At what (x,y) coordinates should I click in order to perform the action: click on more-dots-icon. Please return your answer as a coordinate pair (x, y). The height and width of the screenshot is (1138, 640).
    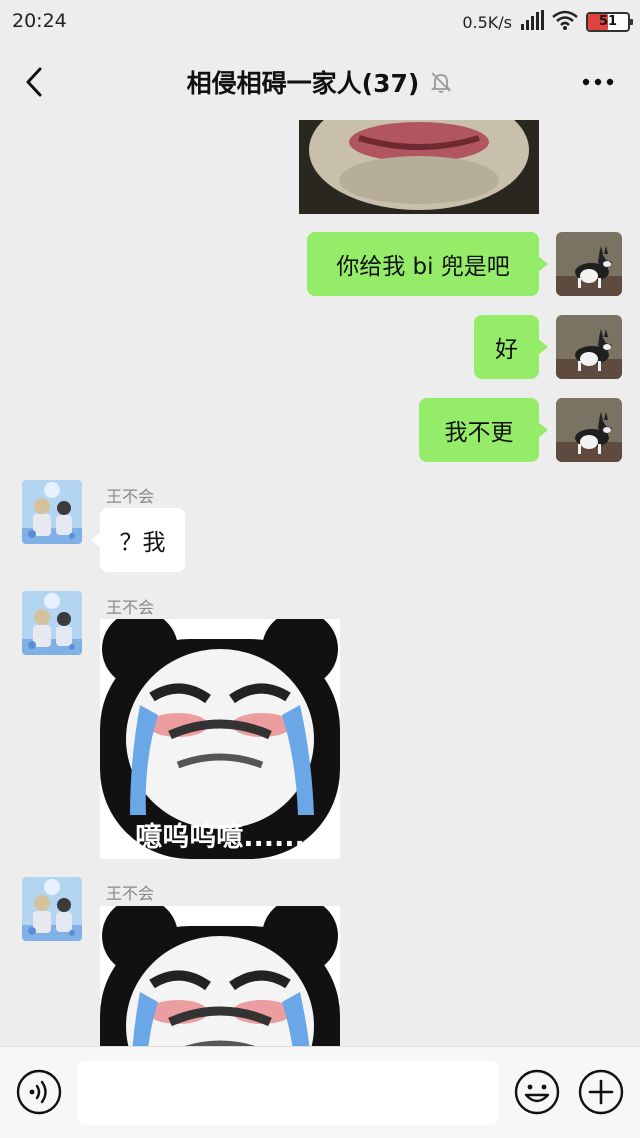
    Looking at the image, I should click on (598, 82).